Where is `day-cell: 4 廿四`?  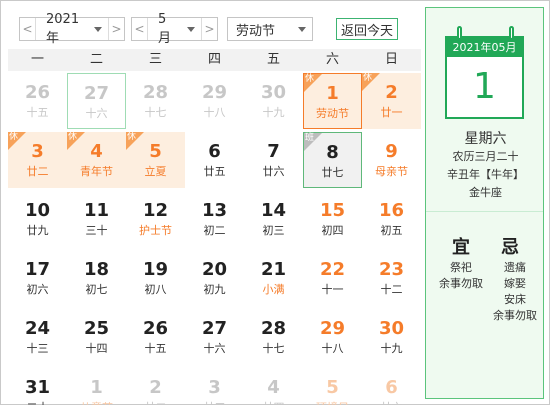 day-cell: 4 廿四 is located at coordinates (273, 386).